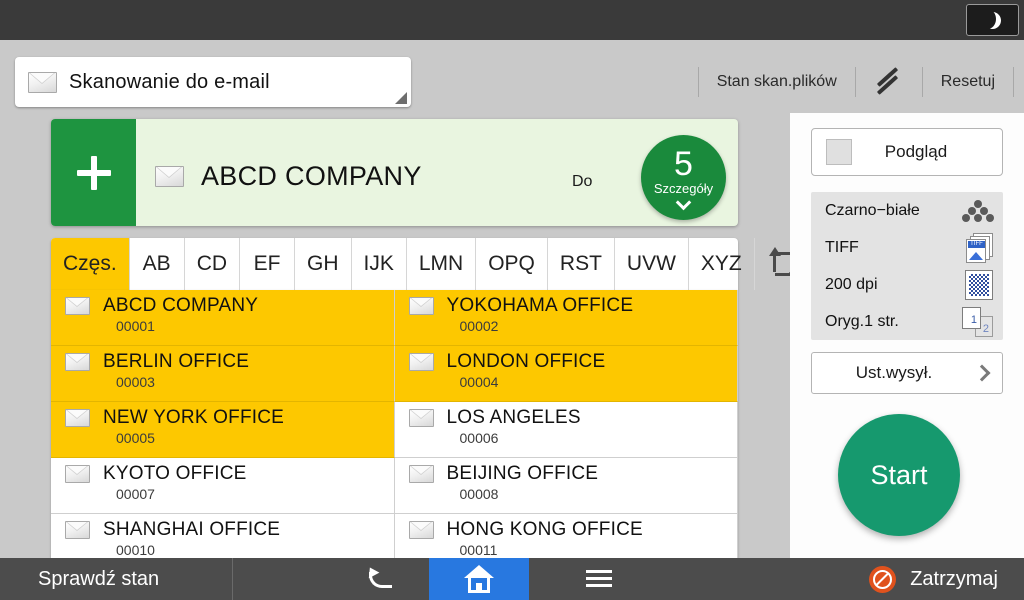 Image resolution: width=1024 pixels, height=600 pixels. I want to click on table-row: ABCD COMPANY 00001 YOKOHAMA OFFICE 00002, so click(394, 318).